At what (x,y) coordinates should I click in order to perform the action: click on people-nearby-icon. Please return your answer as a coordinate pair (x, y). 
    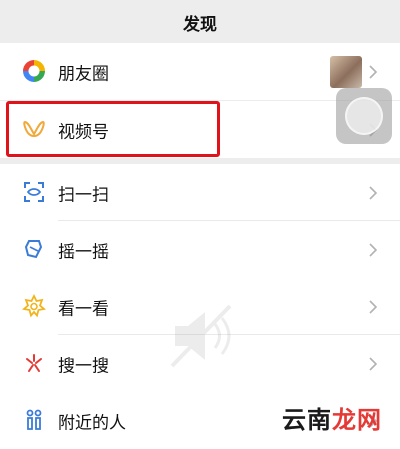
    Looking at the image, I should click on (34, 419).